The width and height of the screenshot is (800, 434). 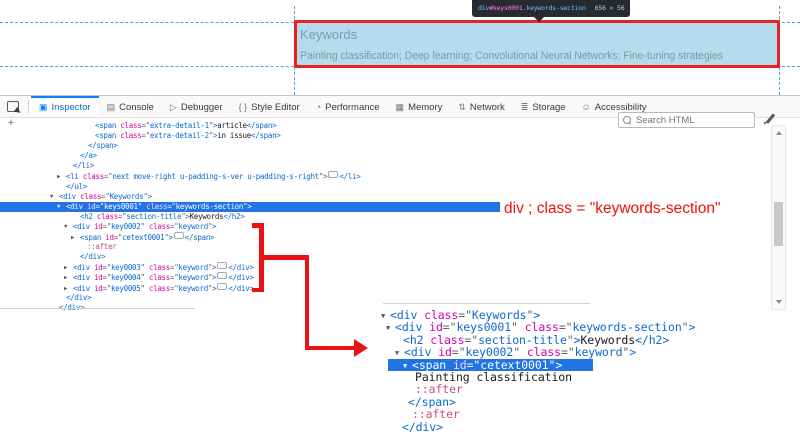 I want to click on markup-row: </ul>, so click(x=385, y=187).